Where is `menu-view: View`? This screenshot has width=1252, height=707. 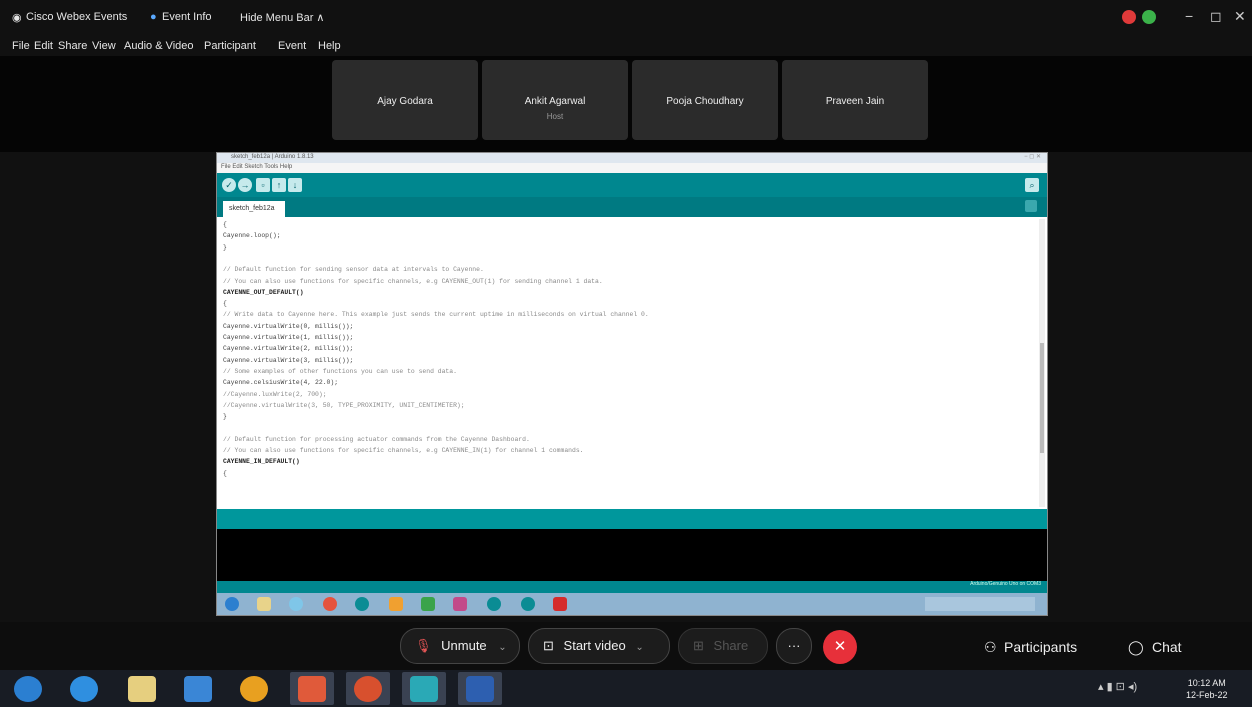 menu-view: View is located at coordinates (104, 46).